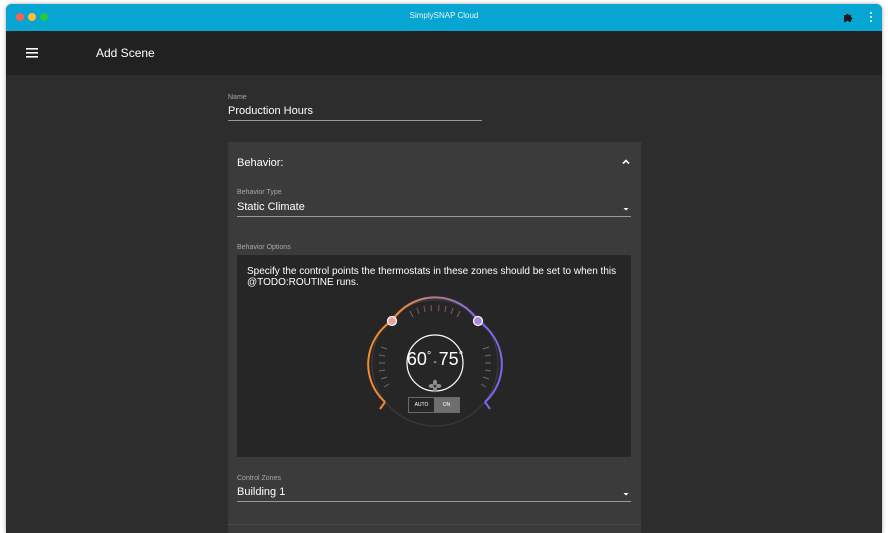 This screenshot has width=888, height=533. I want to click on heat-setpoint-value: 60, so click(416, 359).